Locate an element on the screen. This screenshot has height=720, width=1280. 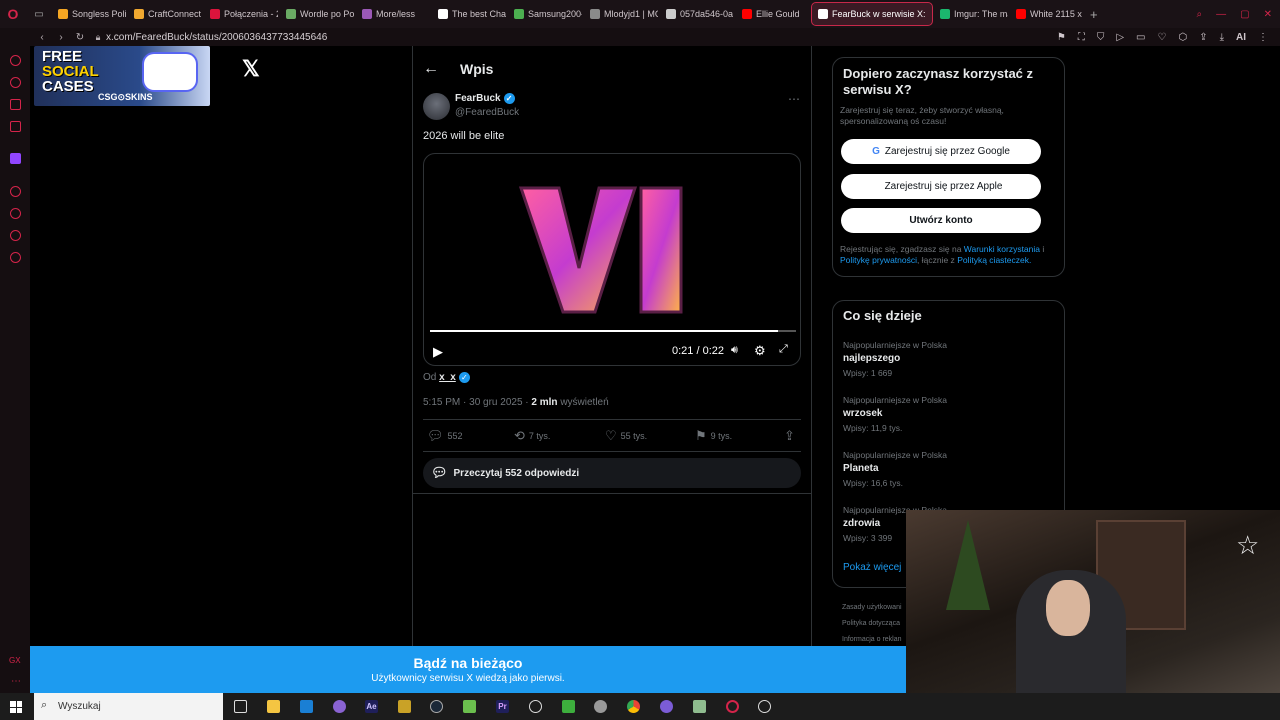
sidebar-extensions-icon is located at coordinates (15, 235).